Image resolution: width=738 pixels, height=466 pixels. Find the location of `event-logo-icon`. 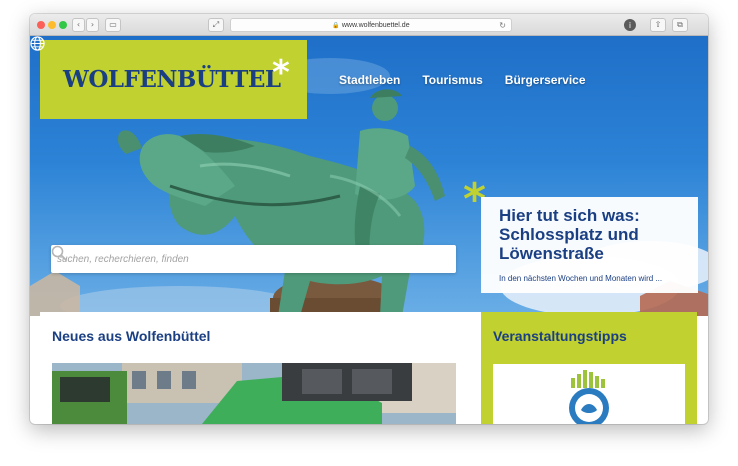

event-logo-icon is located at coordinates (589, 397).